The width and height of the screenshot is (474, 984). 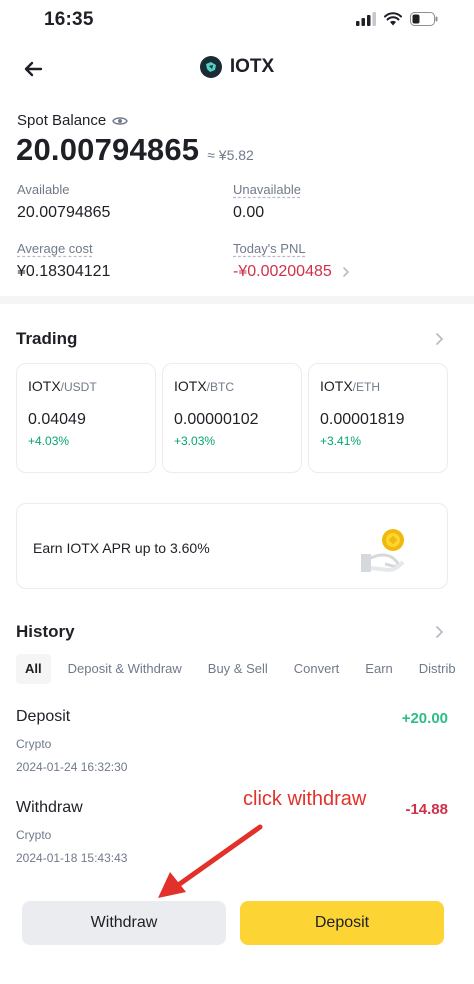 What do you see at coordinates (63, 248) in the screenshot?
I see `average-cost-label: Average cost` at bounding box center [63, 248].